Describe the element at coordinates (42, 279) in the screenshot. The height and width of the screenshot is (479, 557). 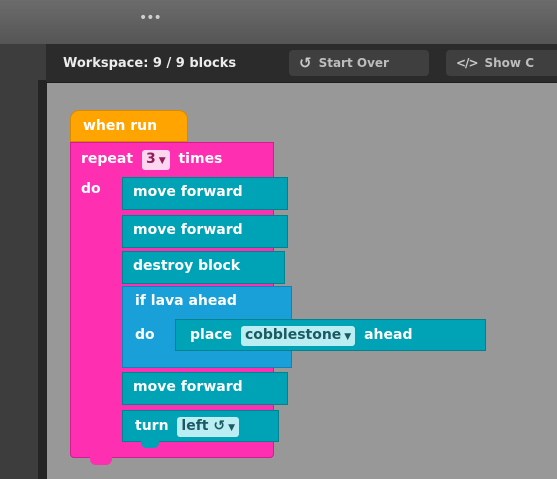
I see `panel-scrollbar` at that location.